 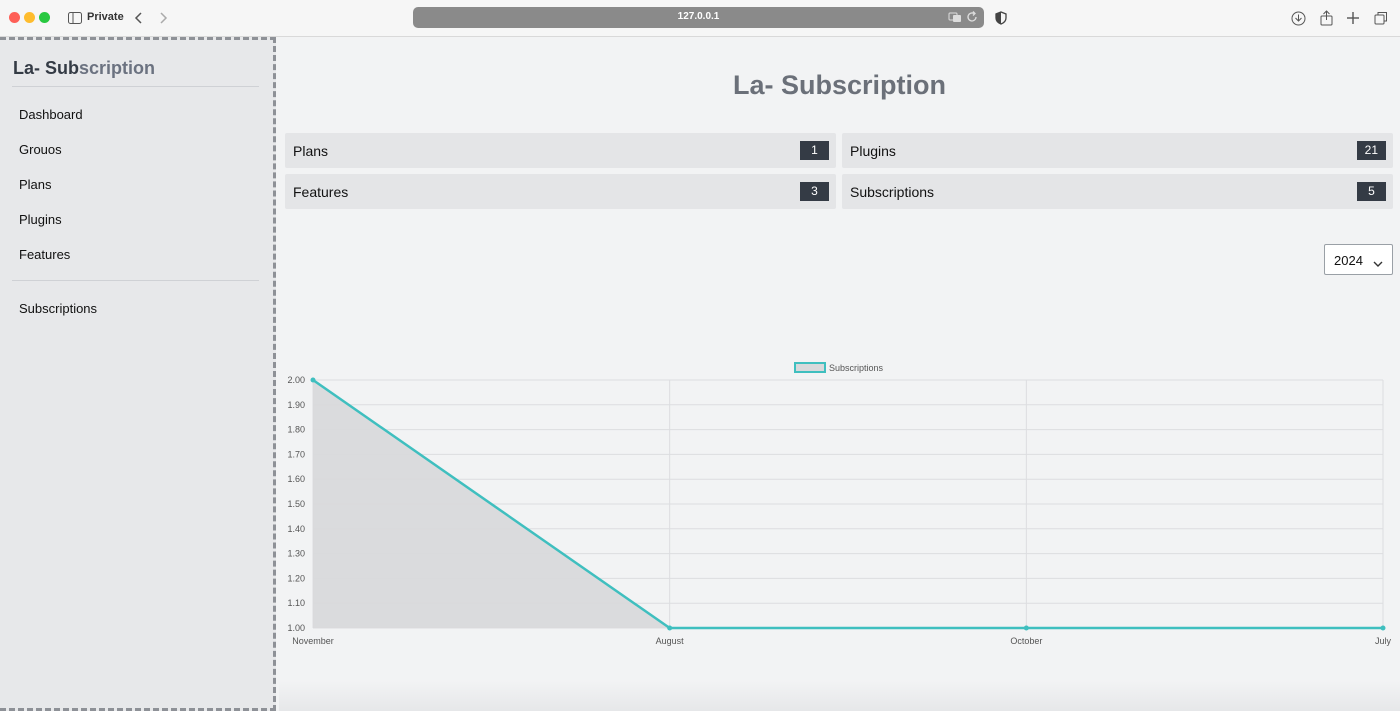 I want to click on sidebar-item-groups: Grouos, so click(x=40, y=149).